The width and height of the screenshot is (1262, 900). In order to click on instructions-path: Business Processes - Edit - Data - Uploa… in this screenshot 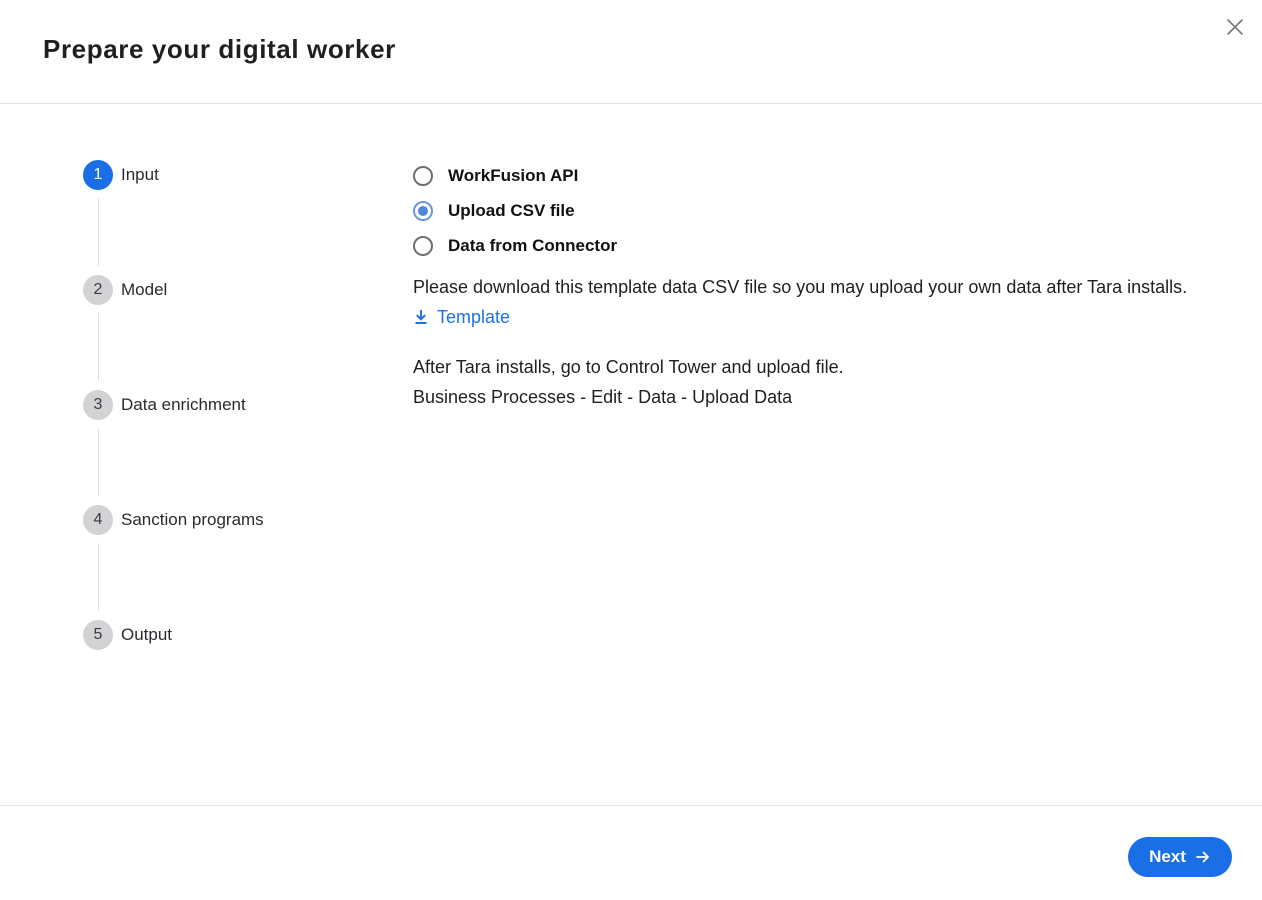, I will do `click(603, 397)`.